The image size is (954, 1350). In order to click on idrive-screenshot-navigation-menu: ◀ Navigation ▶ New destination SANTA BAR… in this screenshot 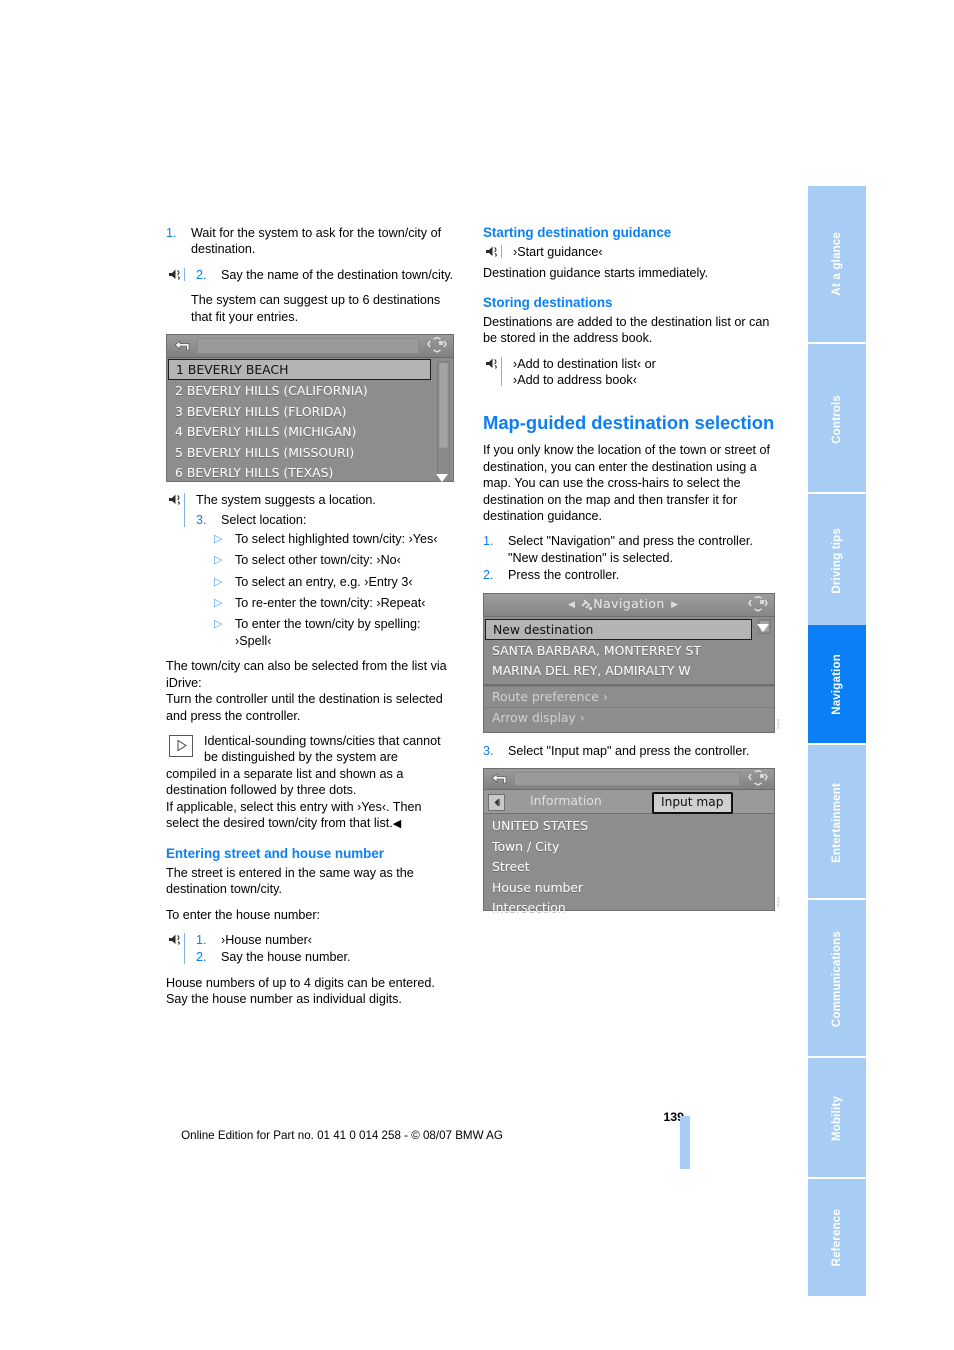, I will do `click(632, 662)`.